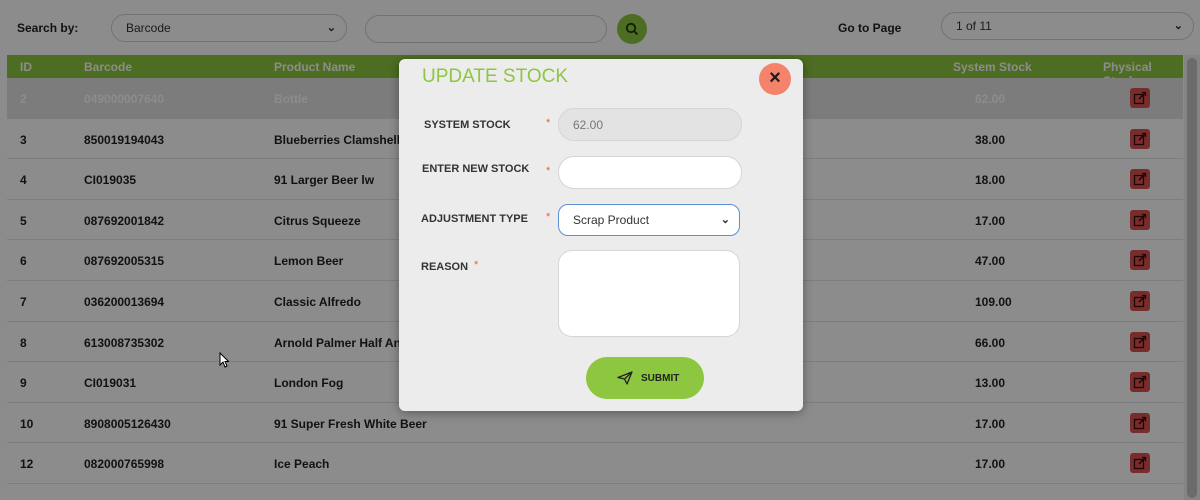 Image resolution: width=1200 pixels, height=500 pixels. Describe the element at coordinates (650, 124) in the screenshot. I see `system-stock-field: 62.00` at that location.